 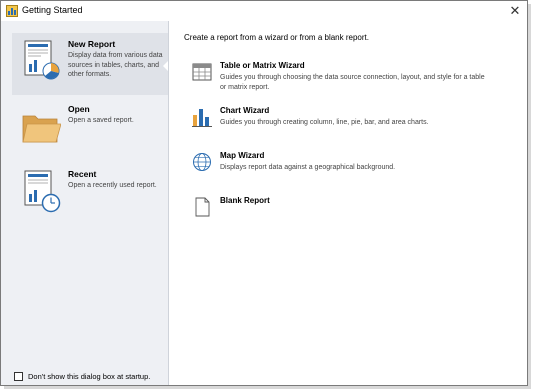 I want to click on startup-checkbox-row: Don't show this dialog box at startup., so click(x=82, y=376).